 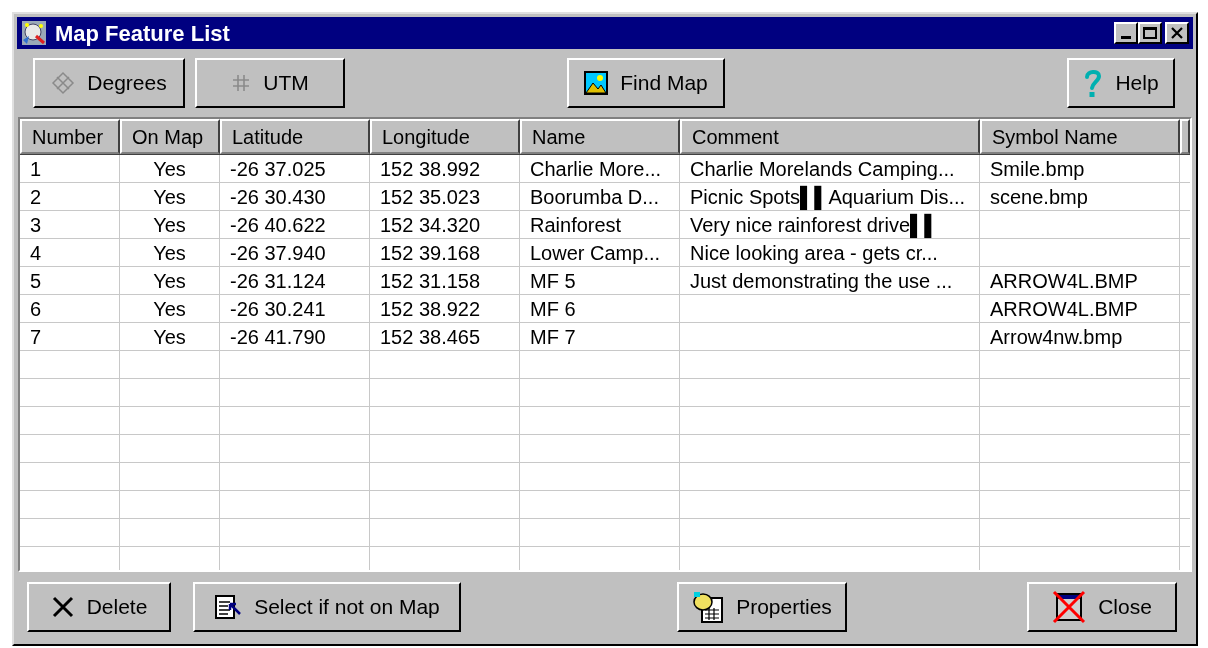 I want to click on column-header: Longitude, so click(x=445, y=136).